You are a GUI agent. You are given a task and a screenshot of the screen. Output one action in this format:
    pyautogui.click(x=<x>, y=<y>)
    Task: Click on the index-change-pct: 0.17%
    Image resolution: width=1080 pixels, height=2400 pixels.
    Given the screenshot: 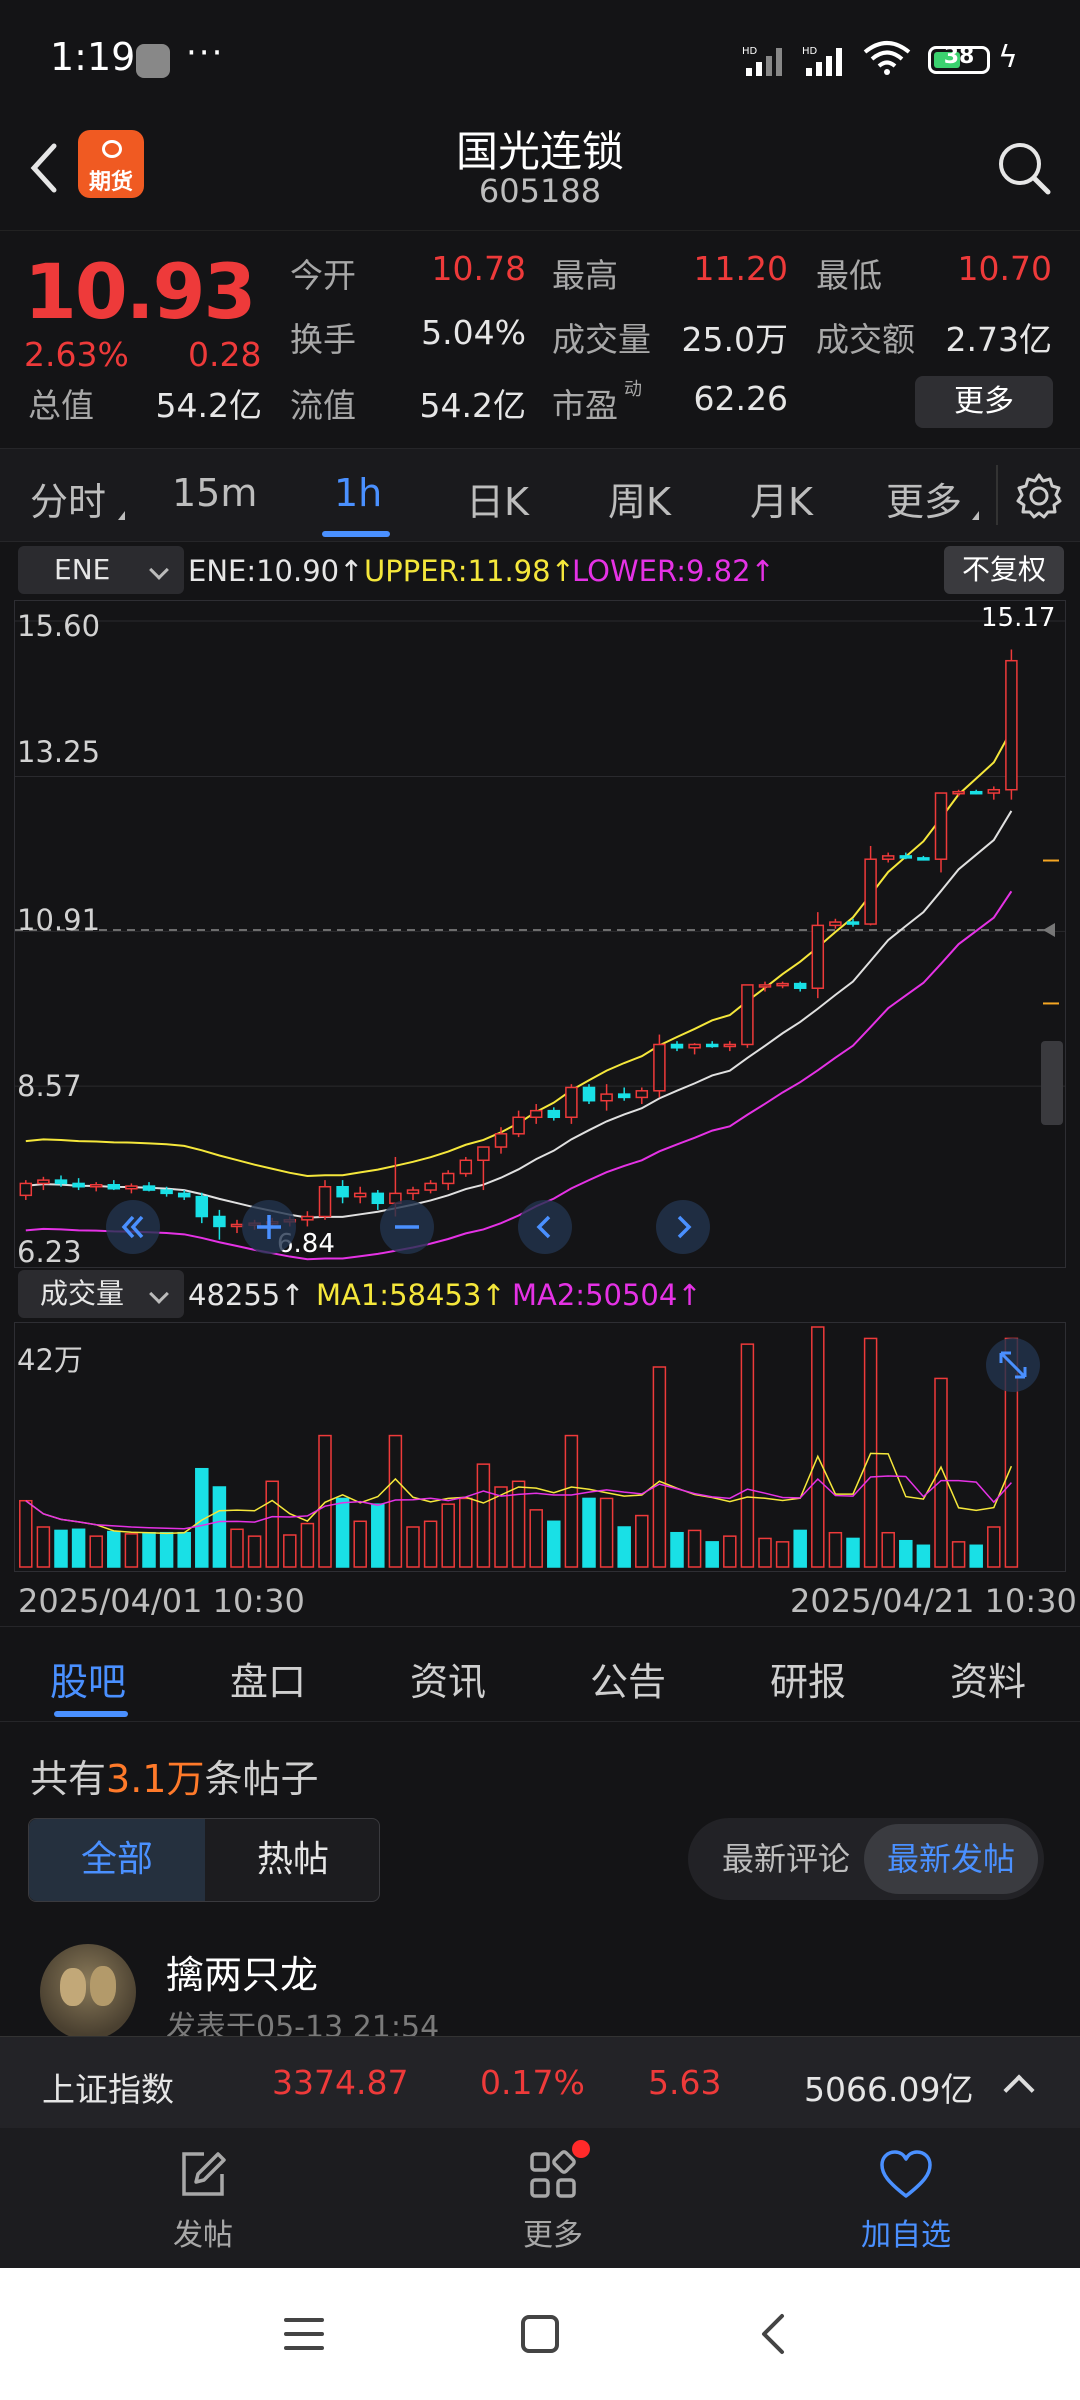 What is the action you would take?
    pyautogui.click(x=532, y=2082)
    